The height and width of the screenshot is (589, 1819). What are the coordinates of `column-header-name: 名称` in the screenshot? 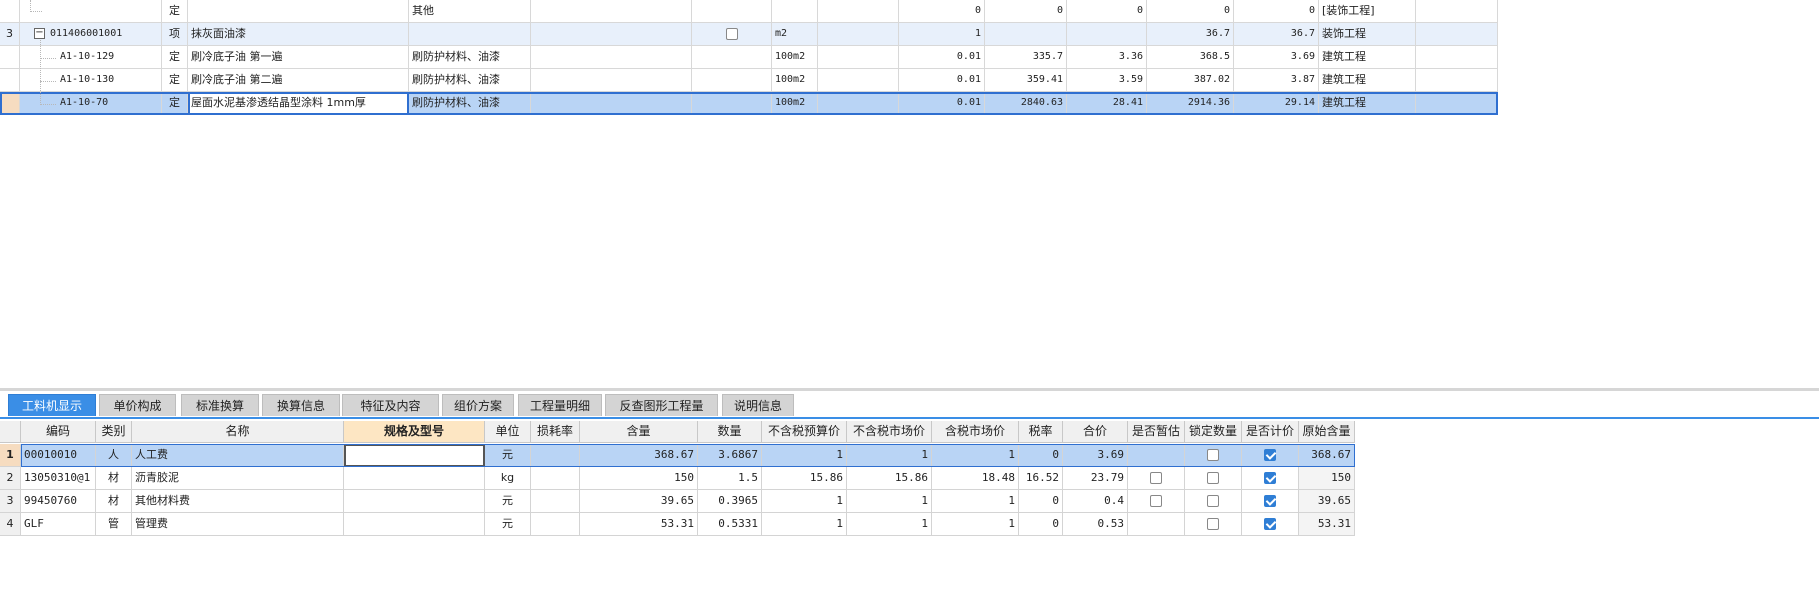 It's located at (238, 432).